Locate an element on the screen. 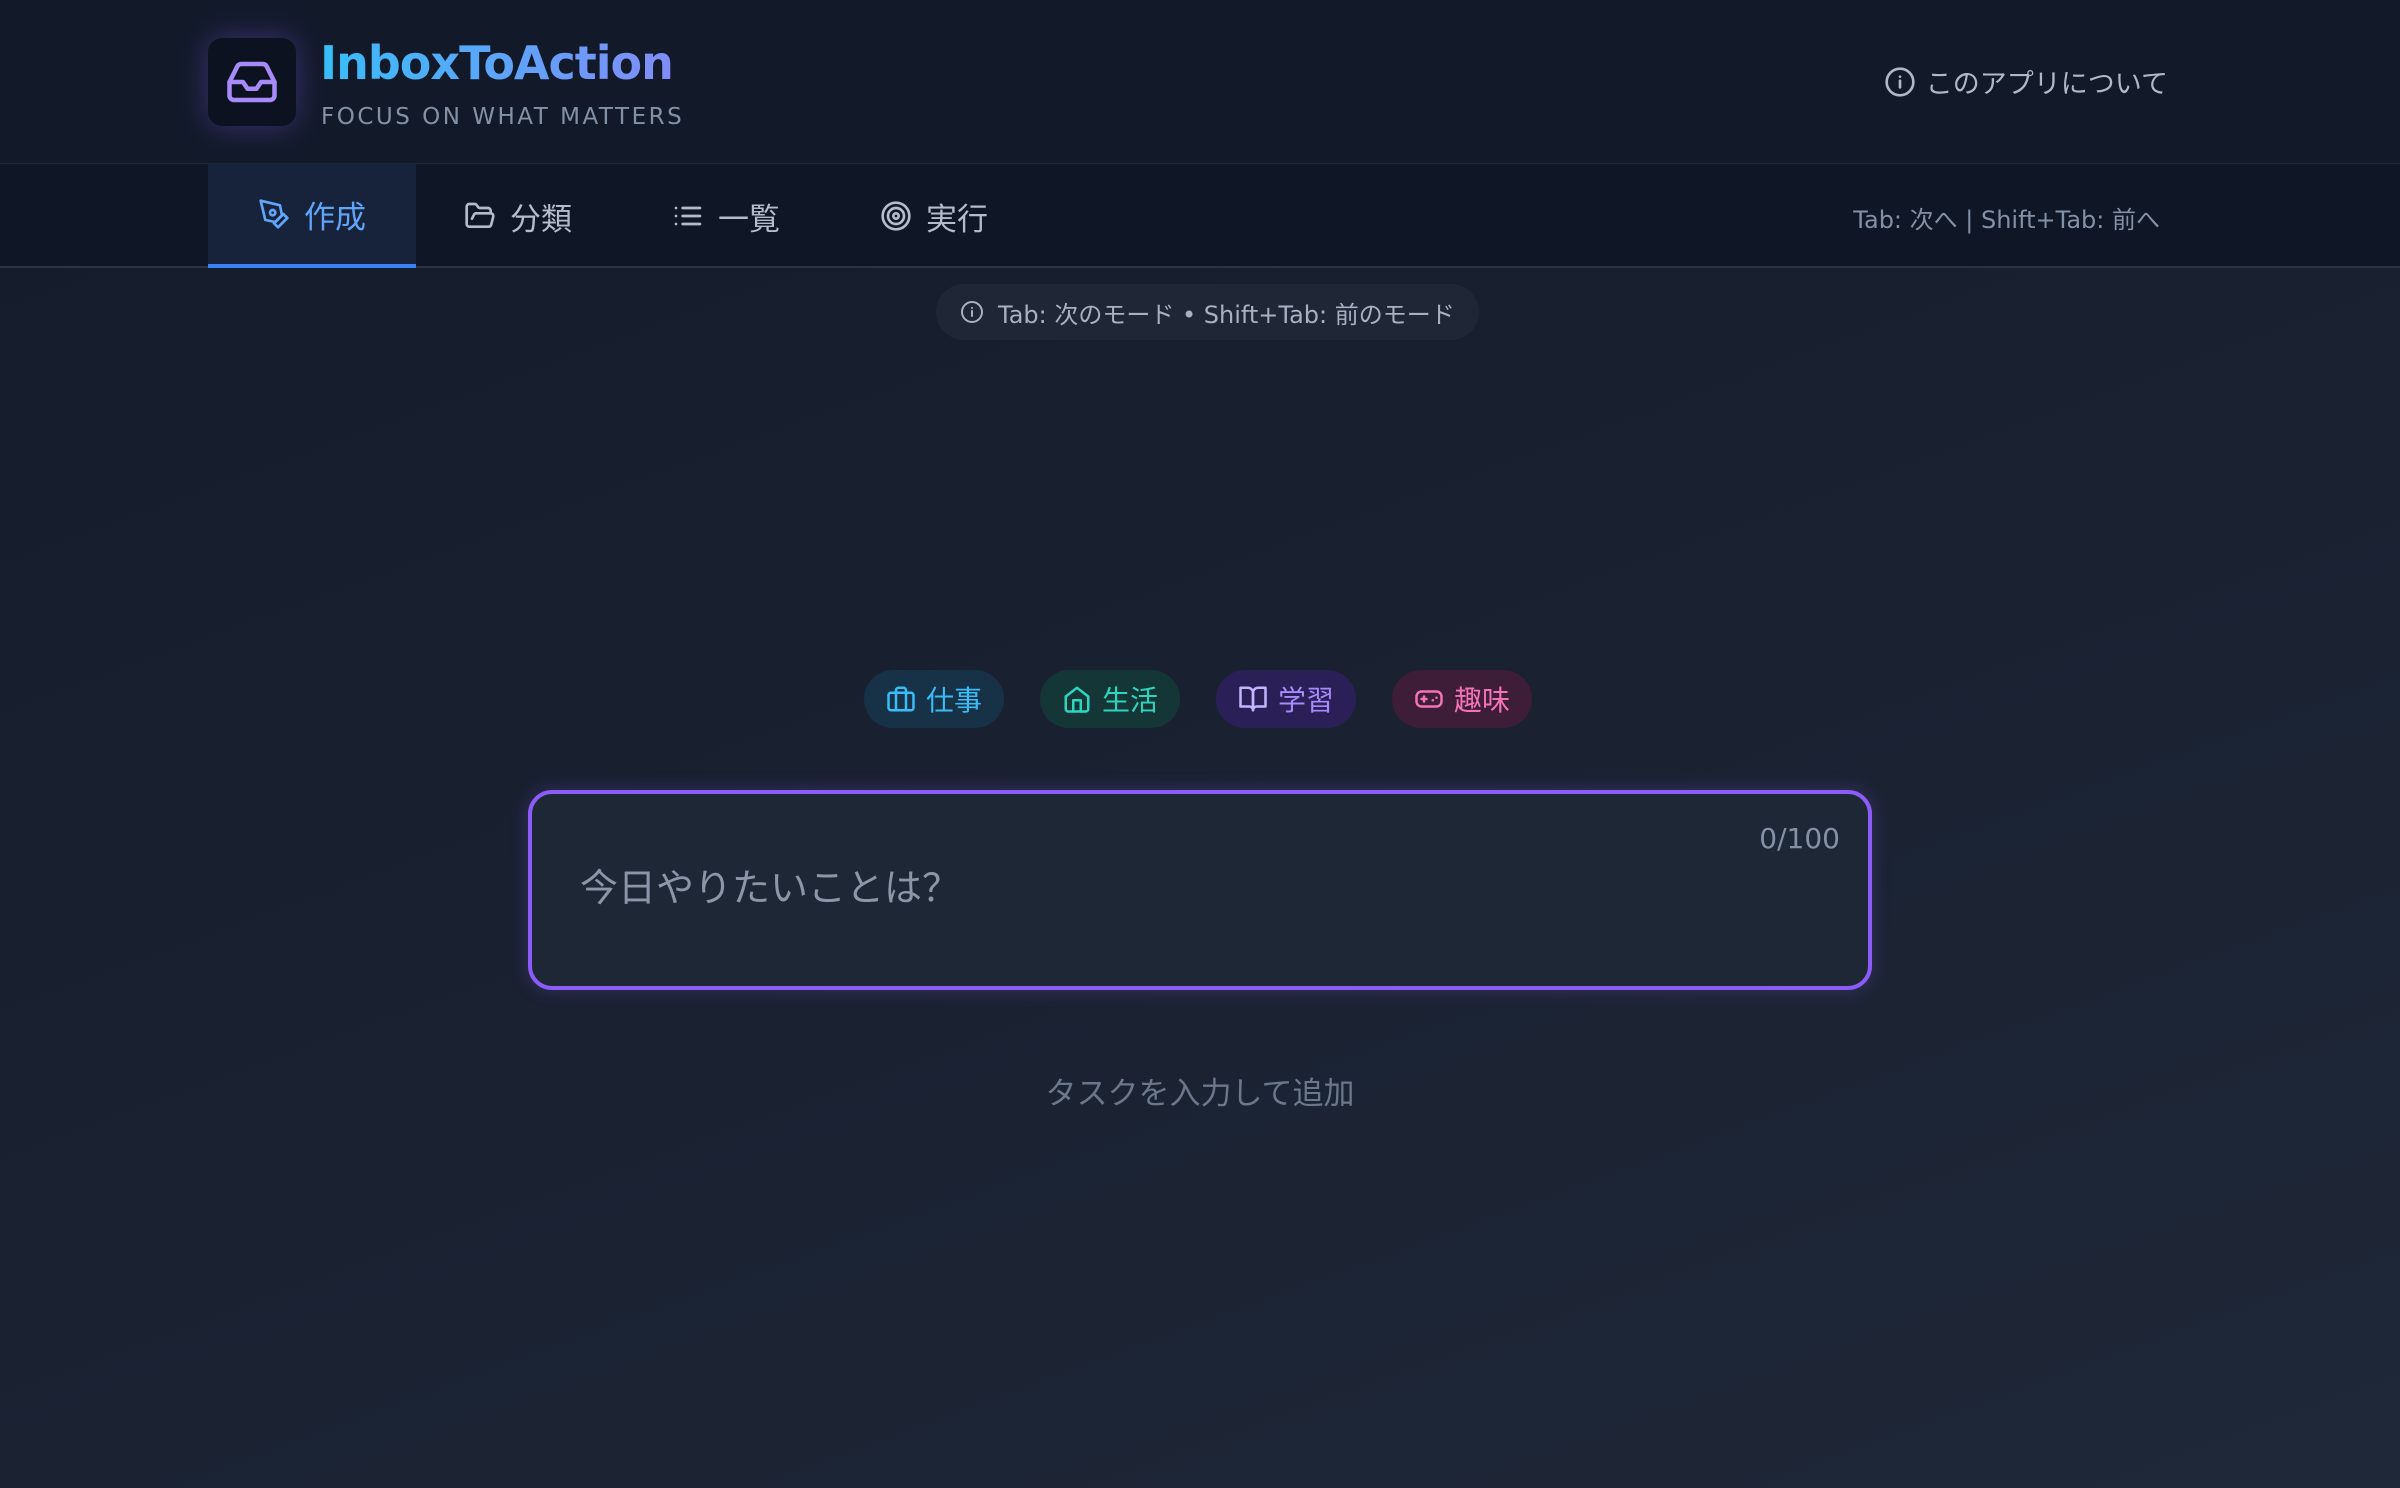  char-counter: 0/100 is located at coordinates (1799, 838).